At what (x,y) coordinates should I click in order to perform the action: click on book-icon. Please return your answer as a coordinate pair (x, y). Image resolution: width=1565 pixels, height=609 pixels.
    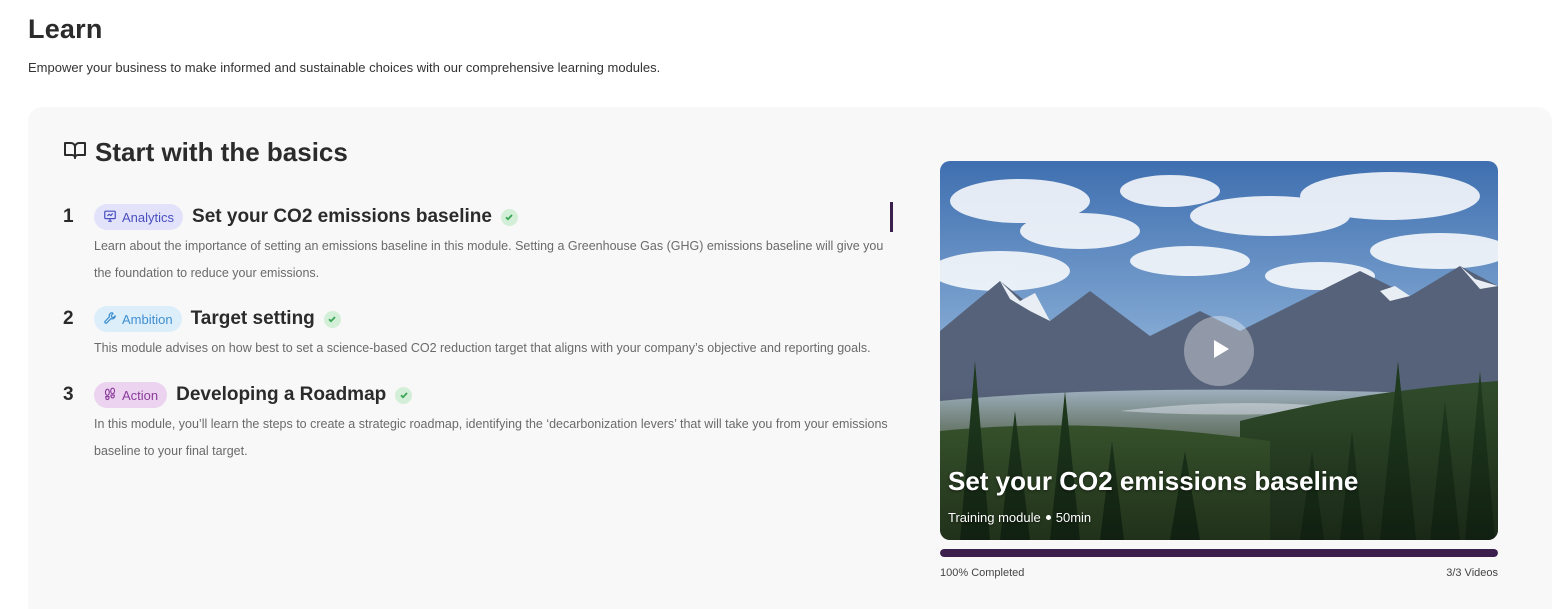
    Looking at the image, I should click on (75, 152).